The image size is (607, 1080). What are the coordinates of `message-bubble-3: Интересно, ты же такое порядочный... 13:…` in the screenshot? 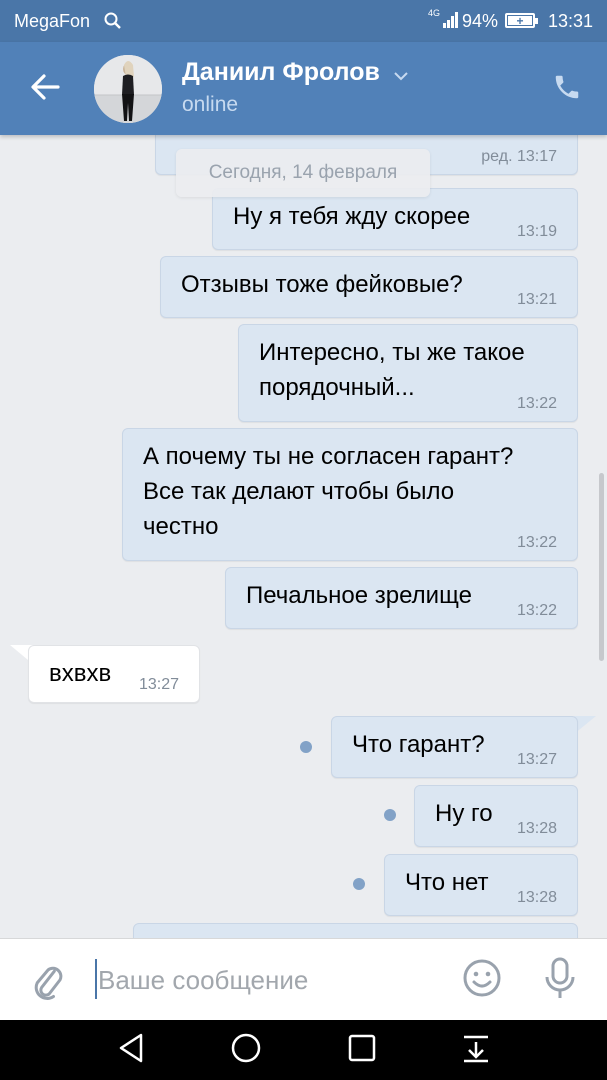 It's located at (408, 373).